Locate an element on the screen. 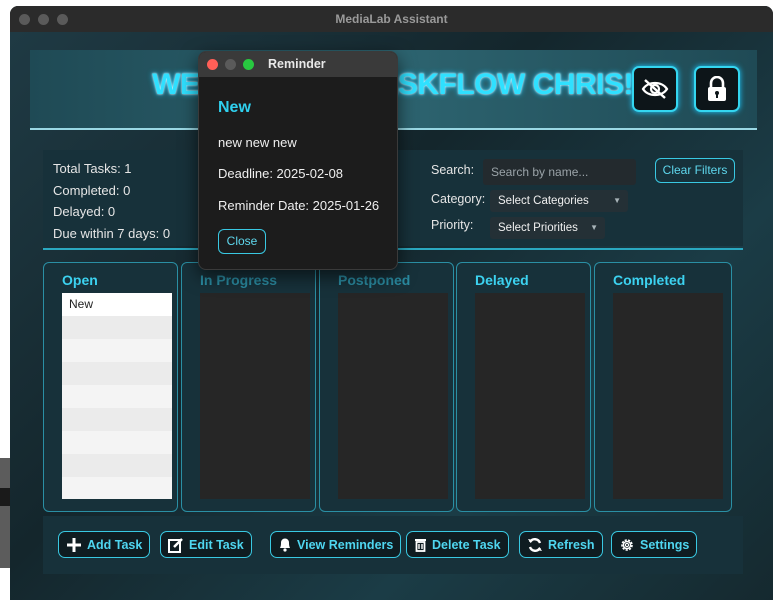 The width and height of the screenshot is (773, 601). edit-task-button: Edit Task is located at coordinates (206, 544).